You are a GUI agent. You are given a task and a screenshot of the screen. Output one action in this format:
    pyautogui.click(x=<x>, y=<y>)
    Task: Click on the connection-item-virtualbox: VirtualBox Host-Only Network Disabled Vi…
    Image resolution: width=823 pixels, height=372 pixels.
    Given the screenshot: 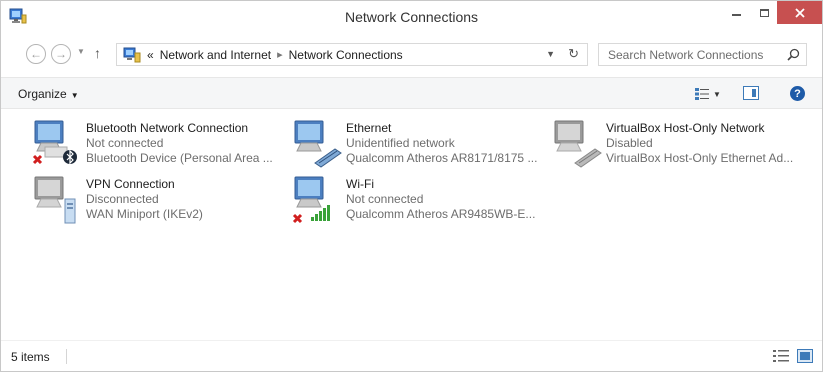 What is the action you would take?
    pyautogui.click(x=676, y=147)
    